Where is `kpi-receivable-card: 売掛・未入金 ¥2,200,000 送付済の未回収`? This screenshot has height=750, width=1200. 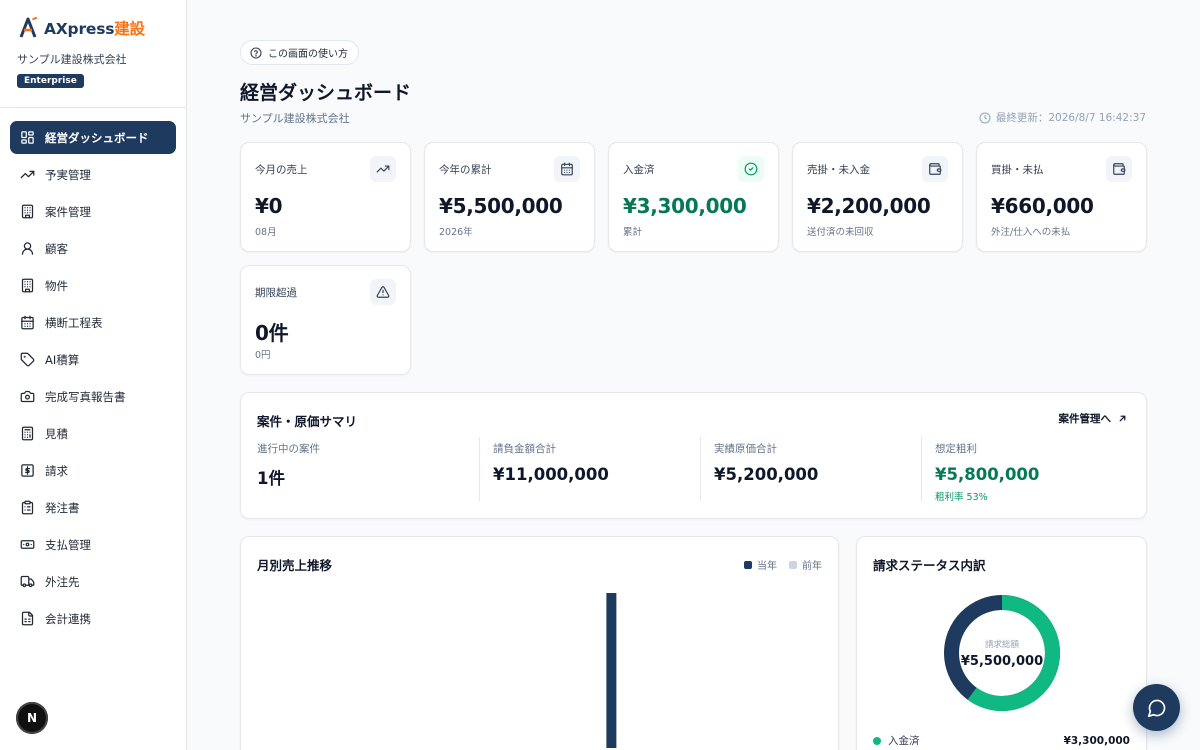 kpi-receivable-card: 売掛・未入金 ¥2,200,000 送付済の未回収 is located at coordinates (877, 197).